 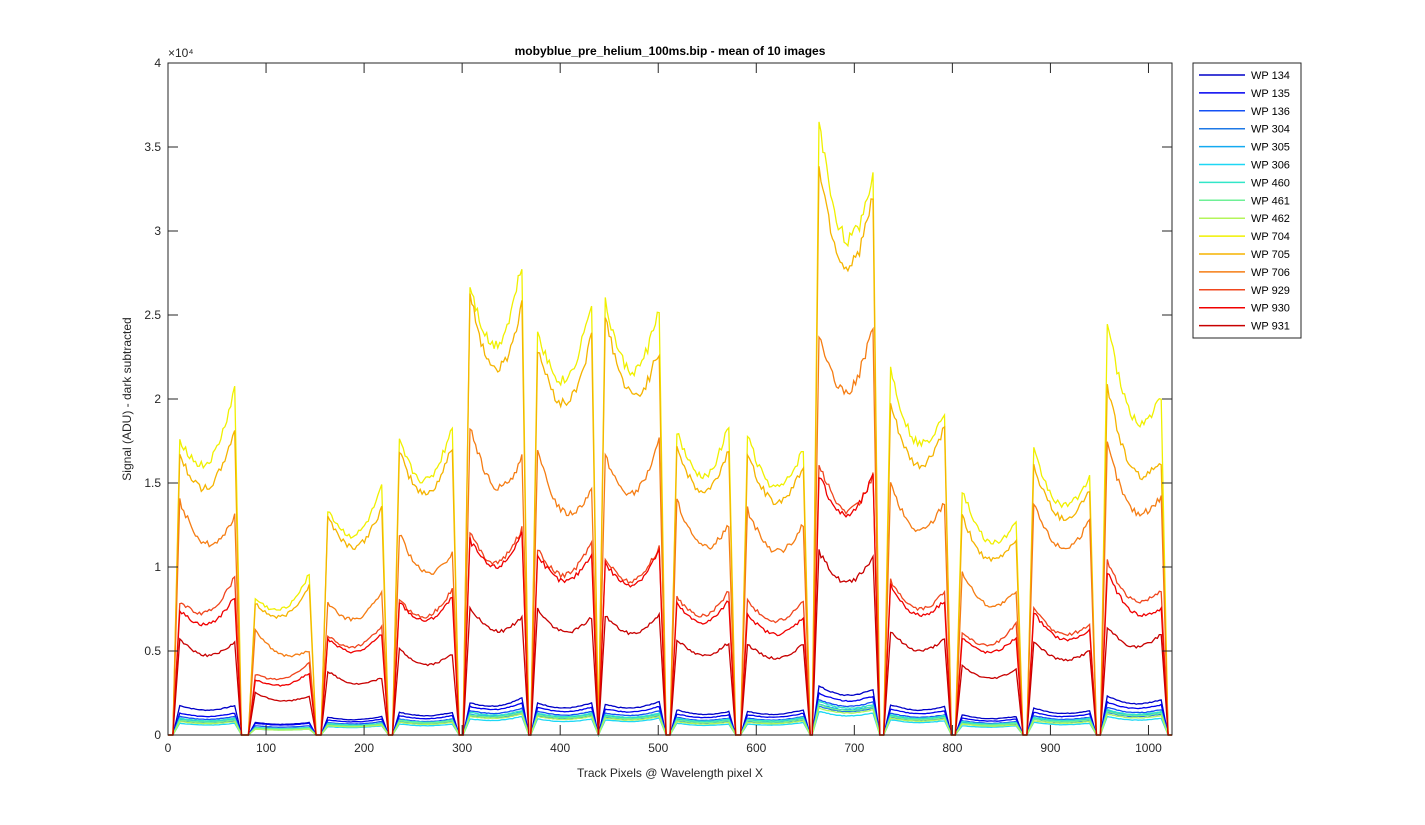 What do you see at coordinates (1148, 748) in the screenshot?
I see `x-tick-label: 1000` at bounding box center [1148, 748].